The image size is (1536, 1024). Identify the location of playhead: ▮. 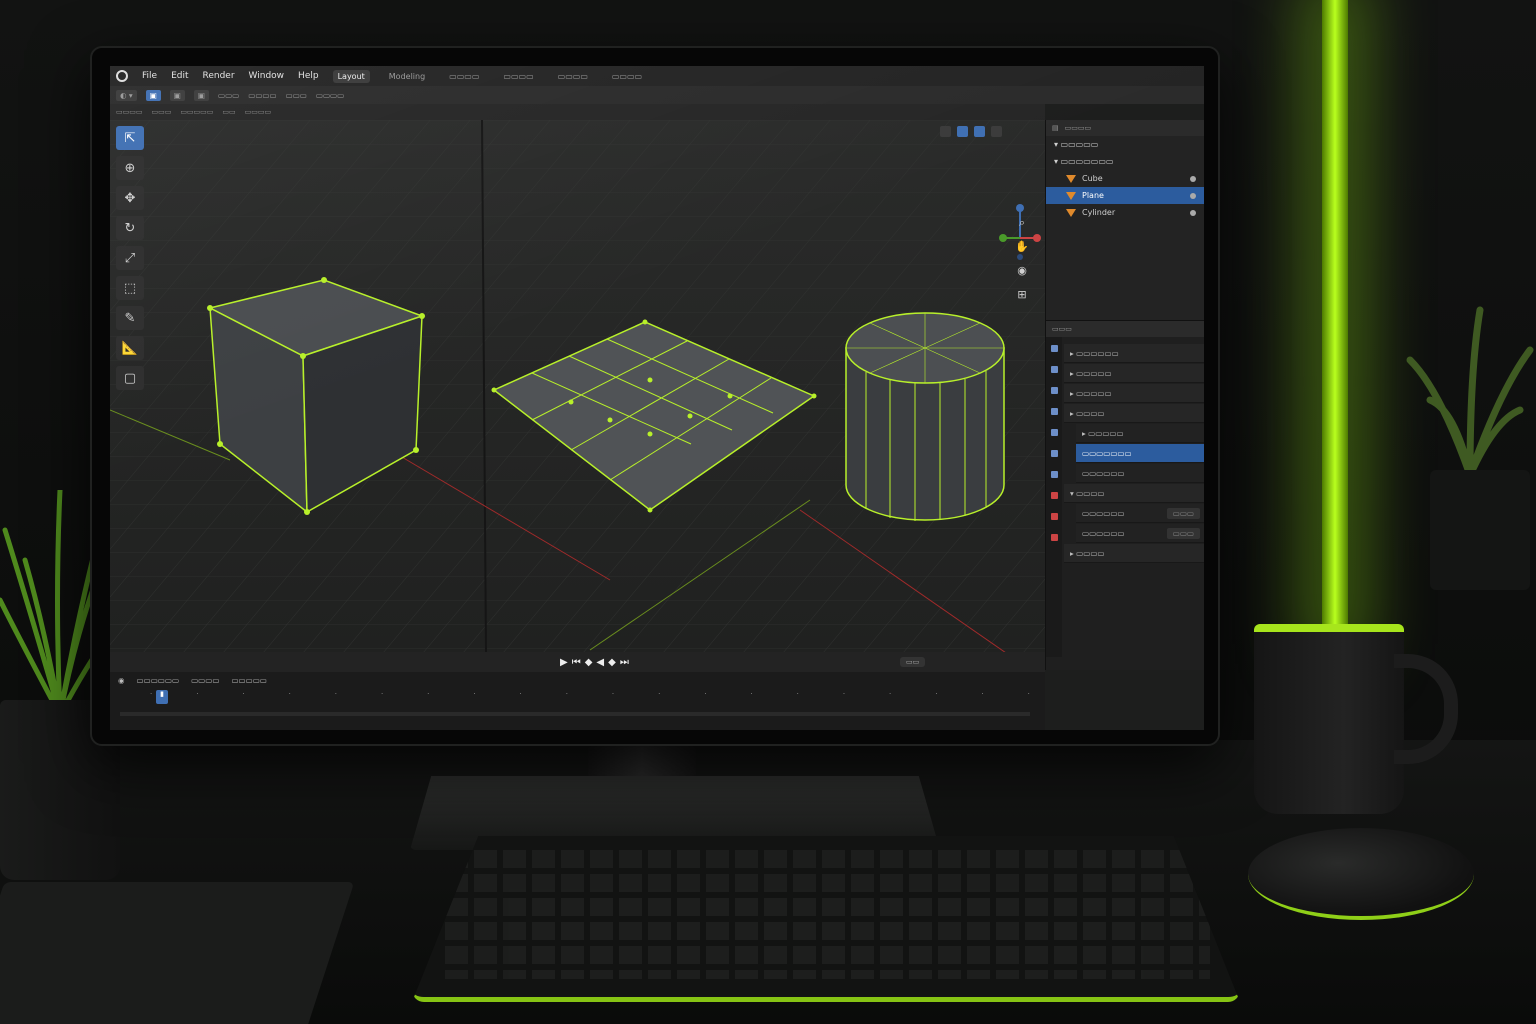
(162, 697).